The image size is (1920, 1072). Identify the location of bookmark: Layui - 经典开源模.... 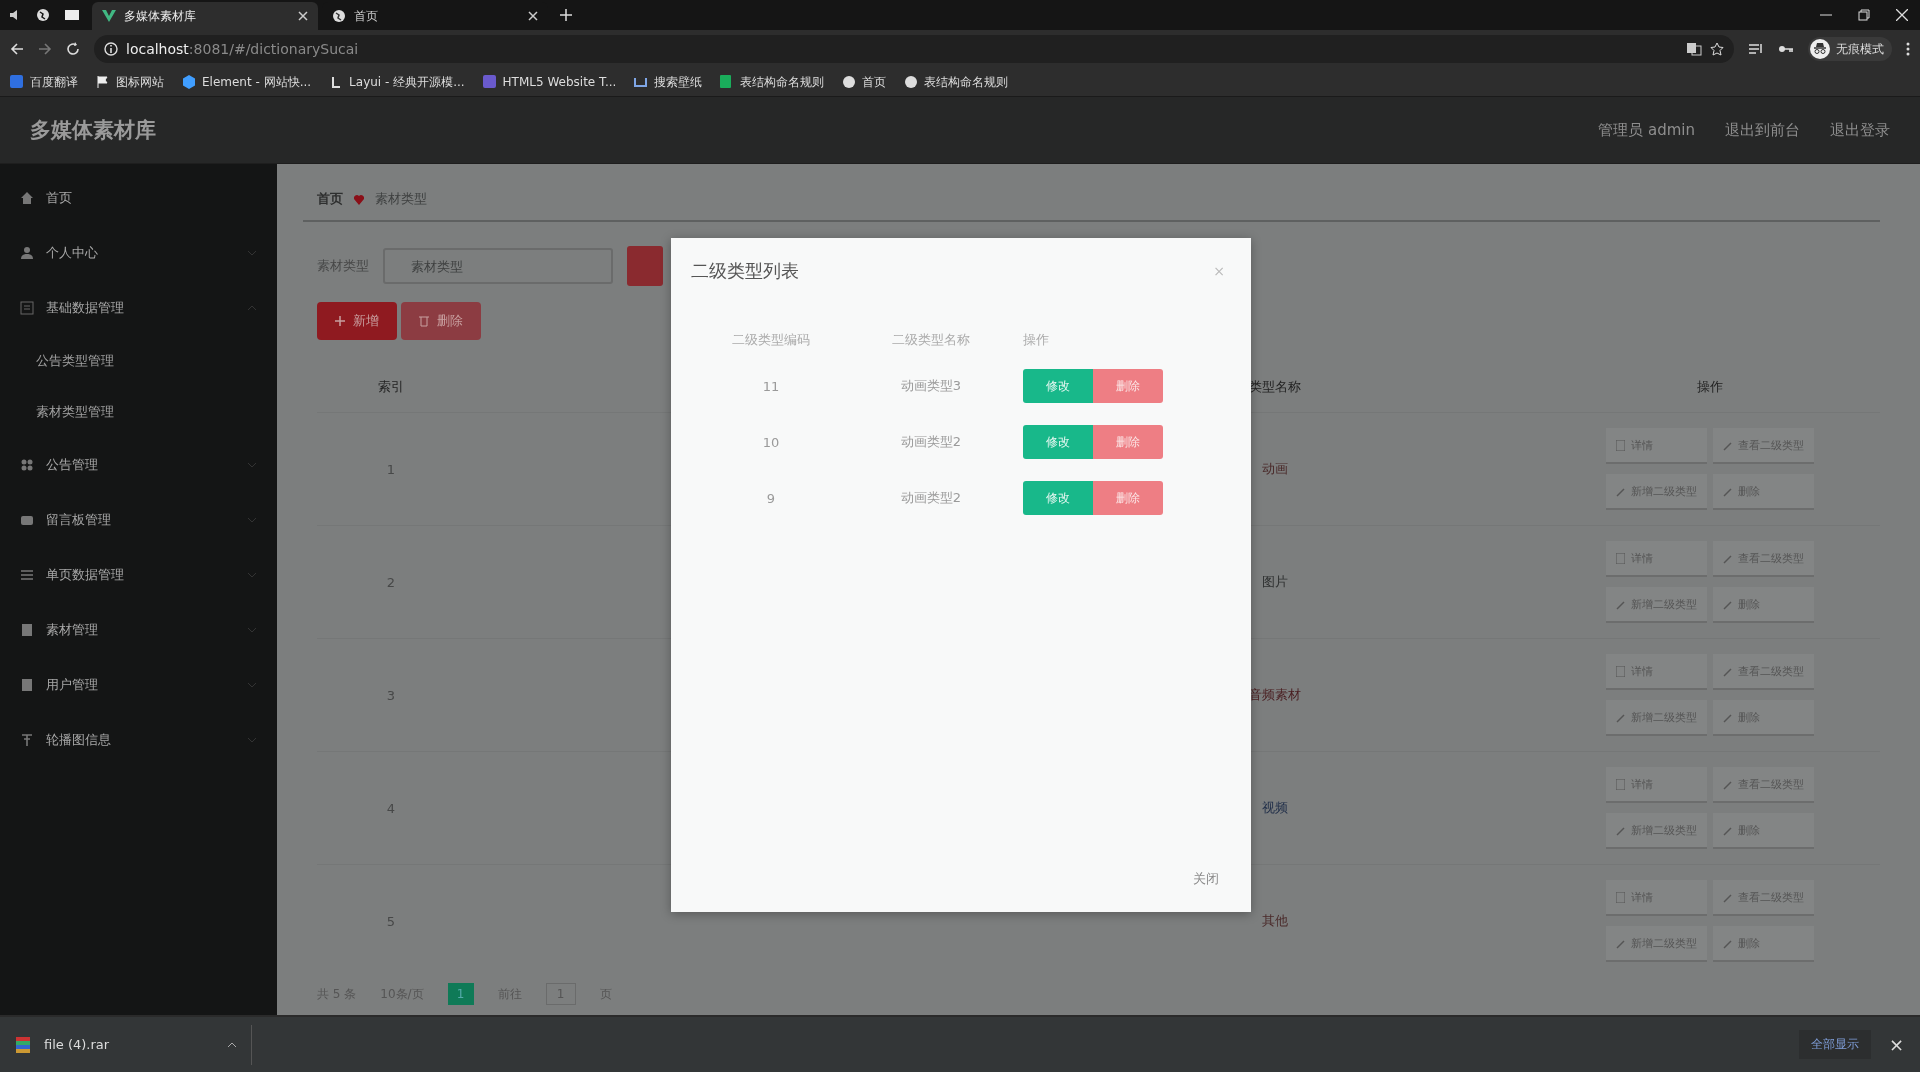
(397, 82).